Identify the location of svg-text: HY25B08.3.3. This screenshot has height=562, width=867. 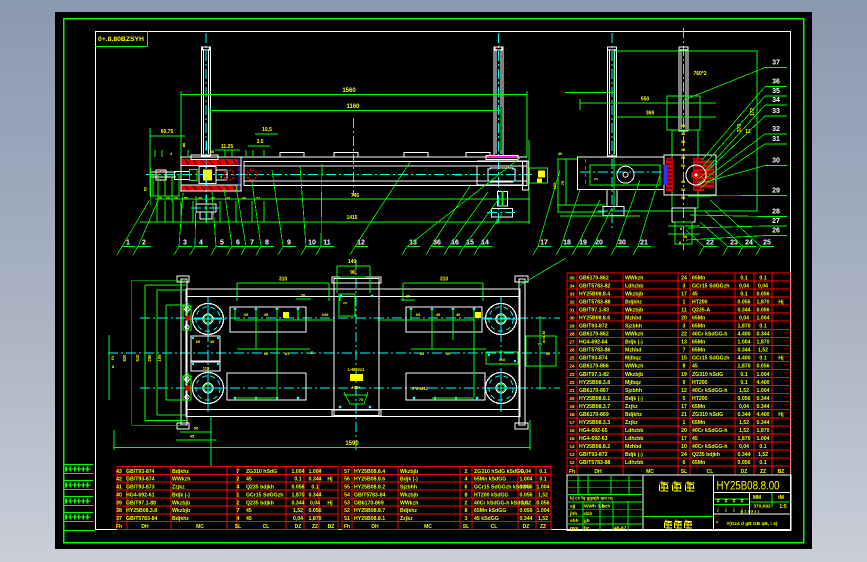
(594, 423).